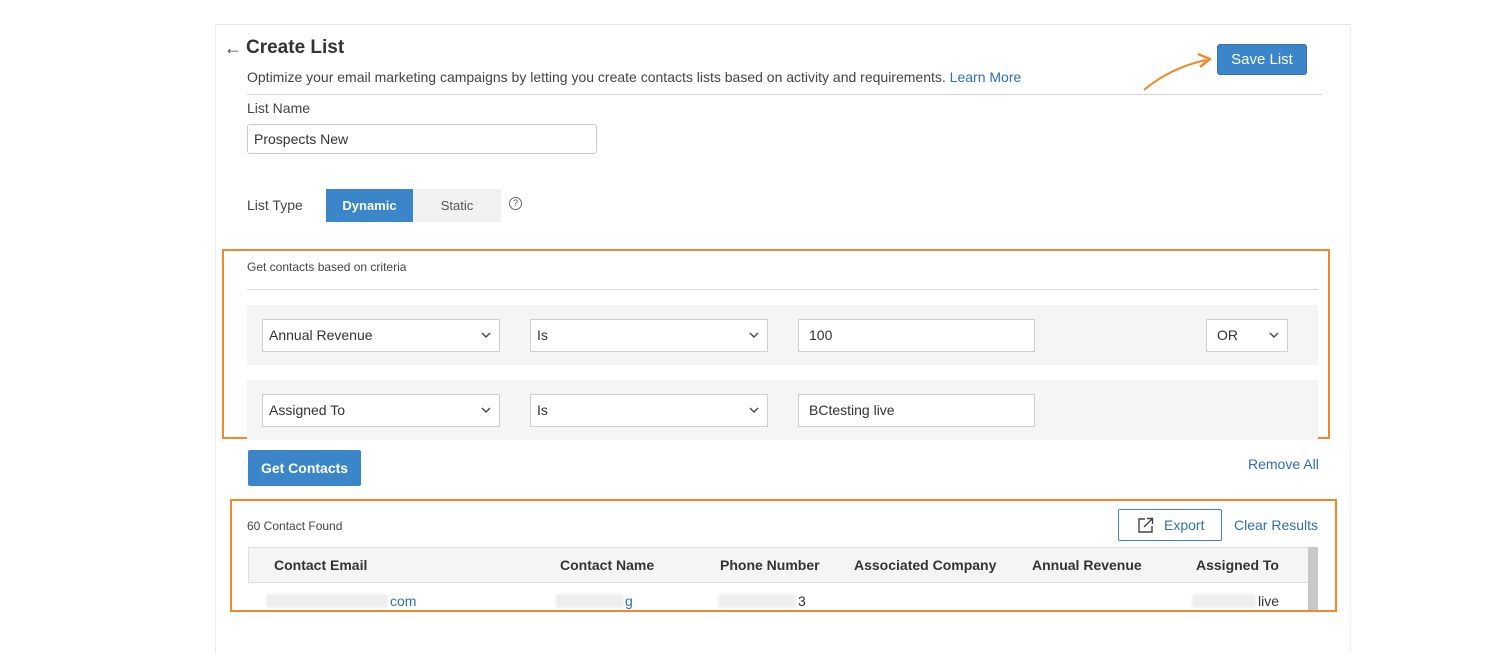 This screenshot has height=654, width=1500. I want to click on criteria-field-value: Annual Revenue, so click(321, 335).